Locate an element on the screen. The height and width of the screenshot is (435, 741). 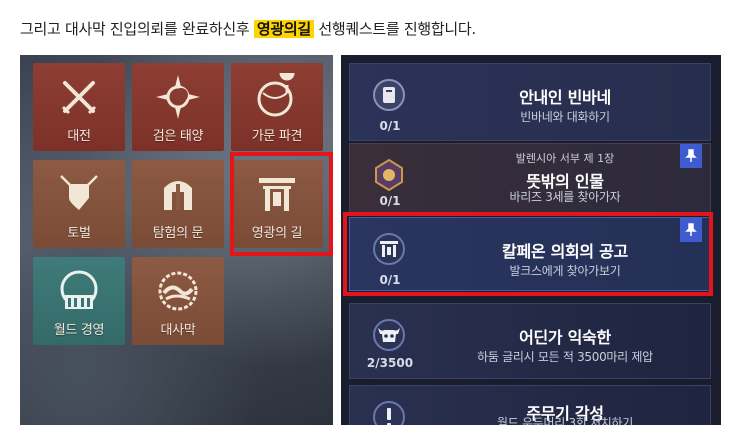
quest-item: 발렌시아 서부 제 1장 0/1 뜻밖의 인물 바리즈 3세를 찾아가자 is located at coordinates (530, 178).